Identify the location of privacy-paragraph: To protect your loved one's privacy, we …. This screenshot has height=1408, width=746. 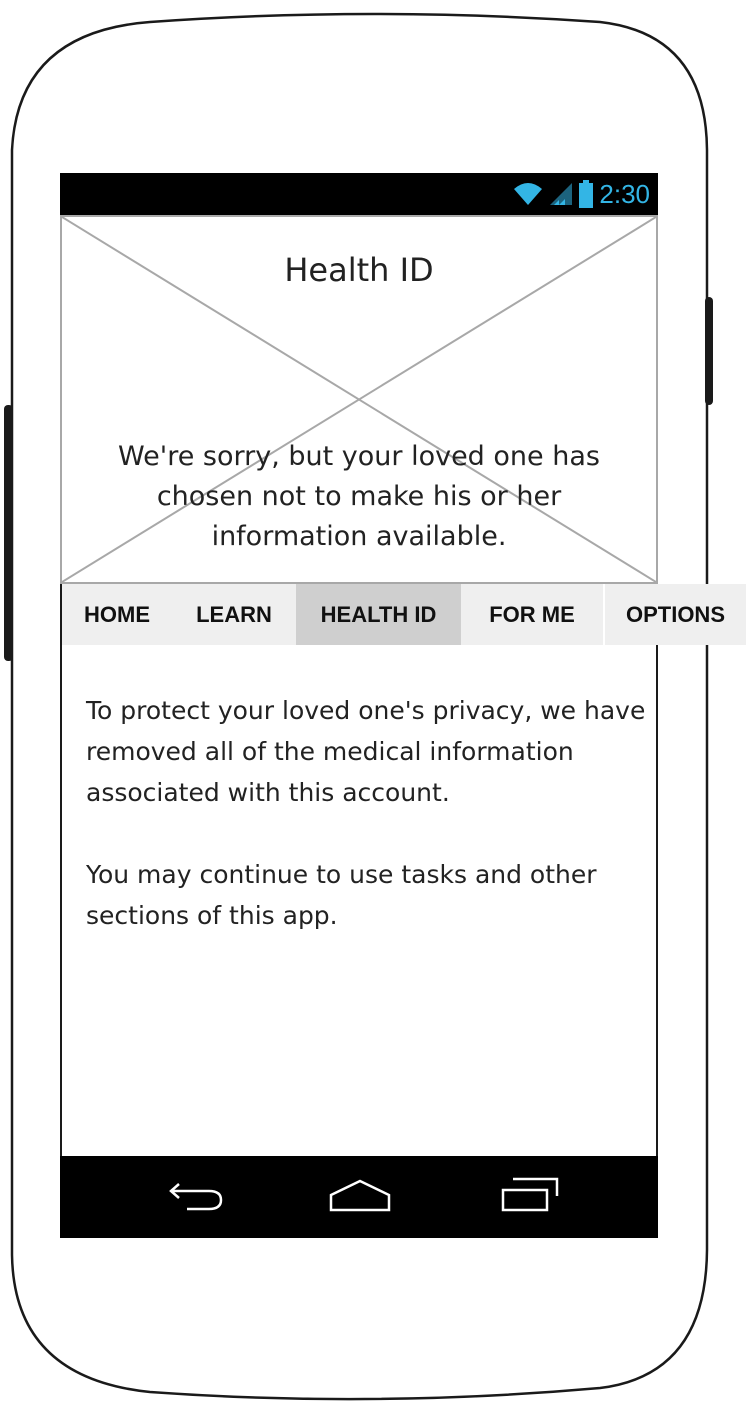
(366, 751).